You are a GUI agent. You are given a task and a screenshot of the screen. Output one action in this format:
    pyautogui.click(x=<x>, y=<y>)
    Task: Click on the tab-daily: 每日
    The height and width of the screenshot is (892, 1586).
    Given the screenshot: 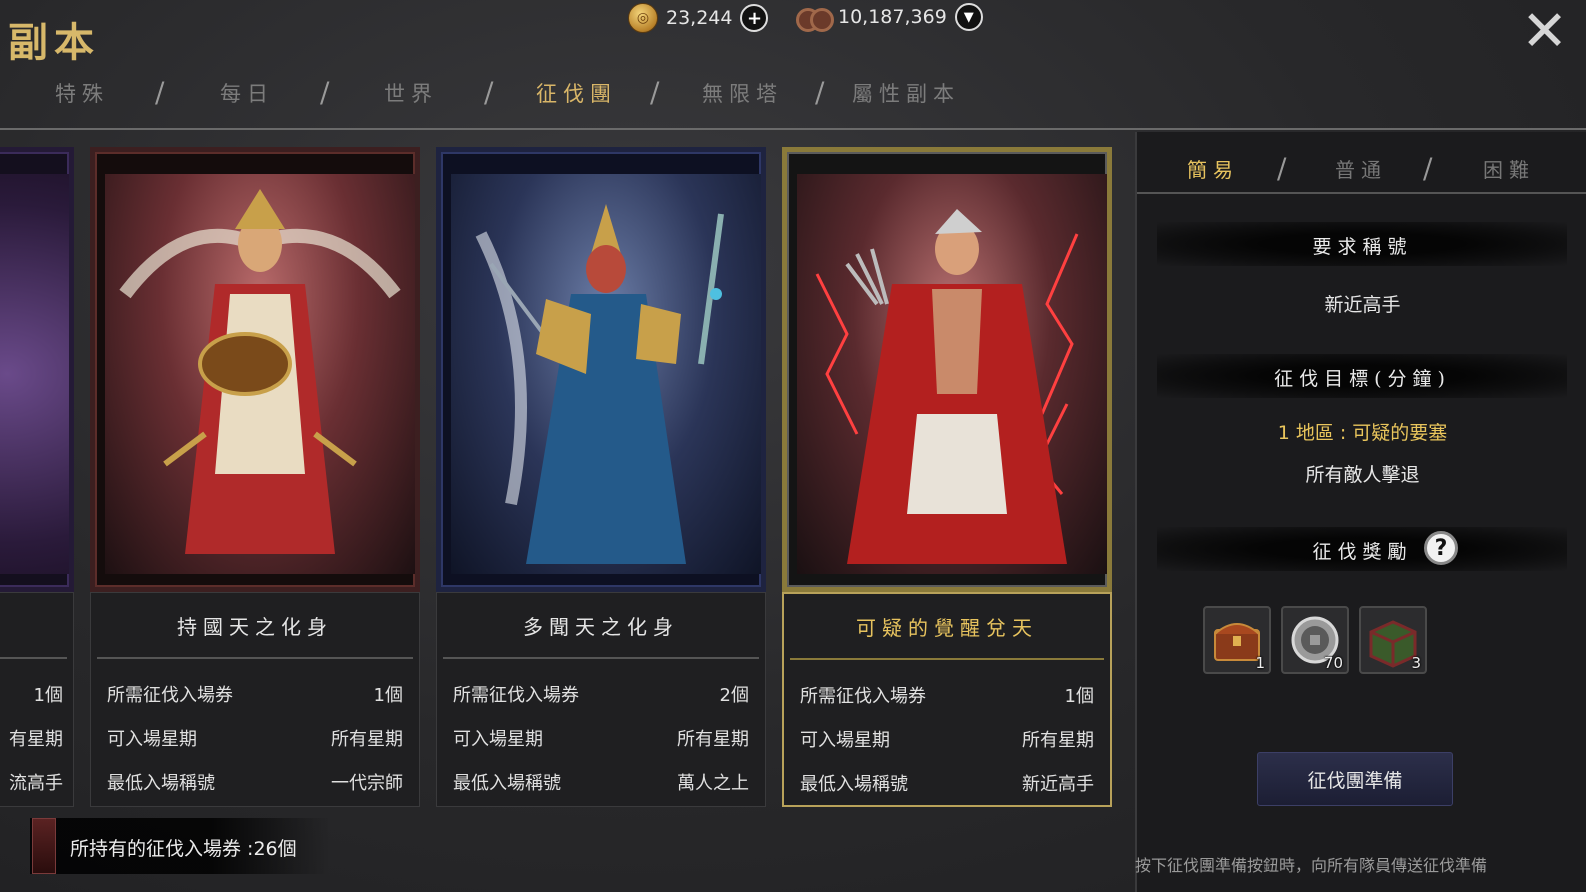 What is the action you would take?
    pyautogui.click(x=247, y=93)
    